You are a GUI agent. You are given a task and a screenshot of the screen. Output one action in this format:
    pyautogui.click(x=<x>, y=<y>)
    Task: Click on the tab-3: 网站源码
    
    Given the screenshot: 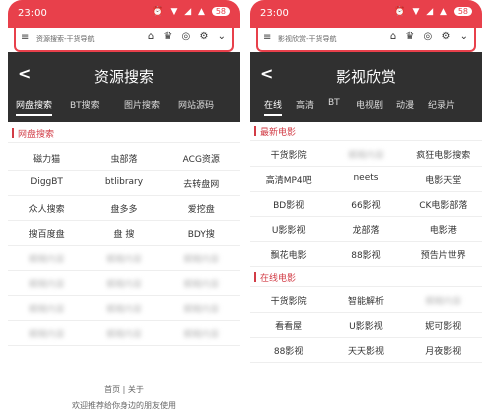 What is the action you would take?
    pyautogui.click(x=196, y=104)
    